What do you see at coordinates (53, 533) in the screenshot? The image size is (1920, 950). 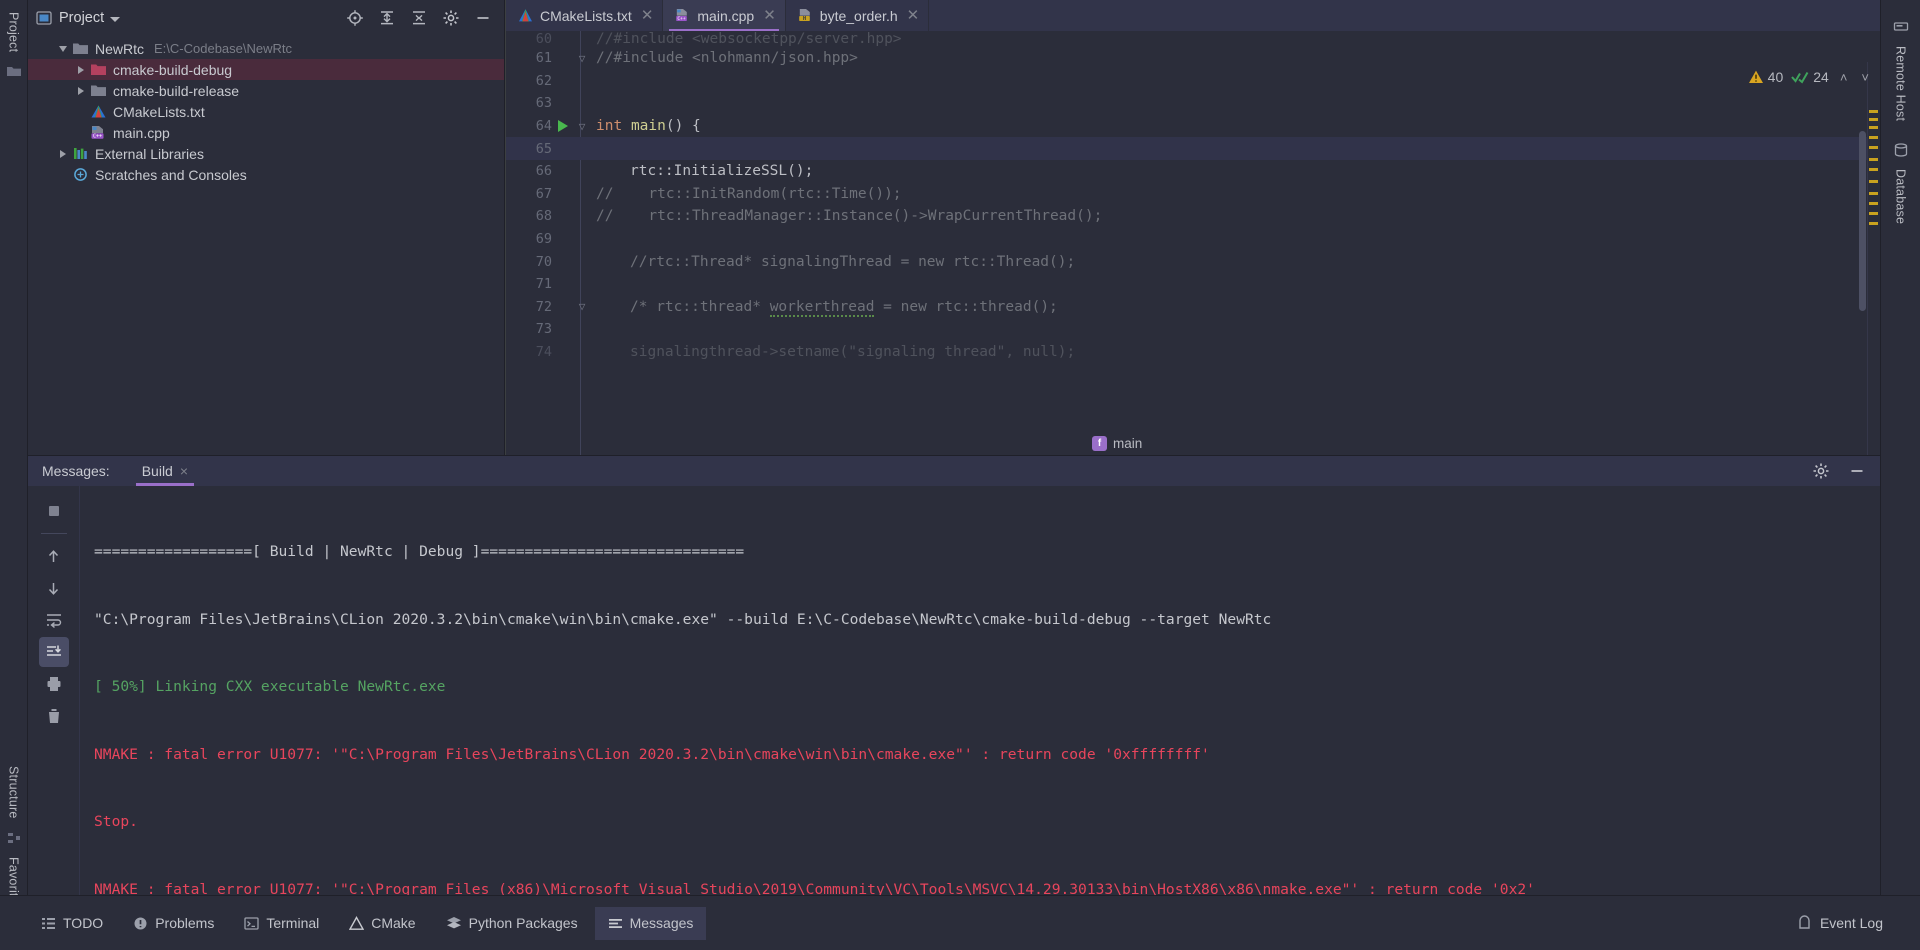 I see `toolbar-divider` at bounding box center [53, 533].